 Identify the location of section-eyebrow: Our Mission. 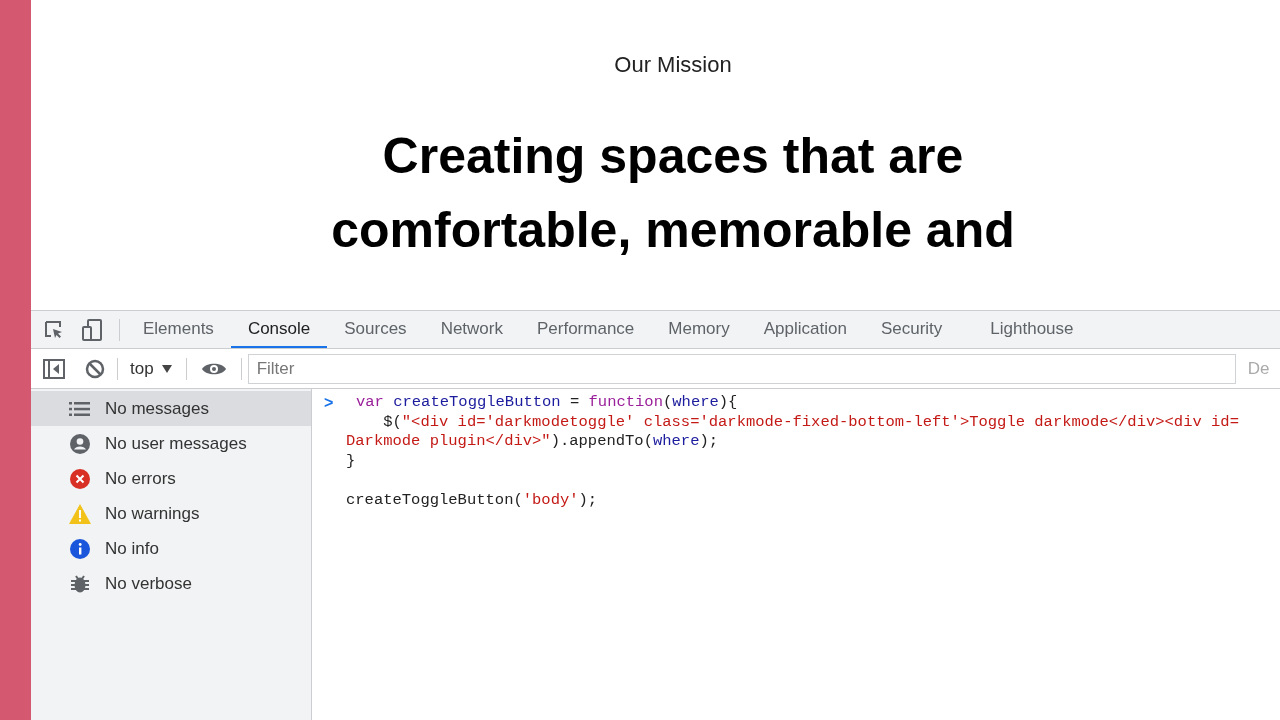
(672, 65).